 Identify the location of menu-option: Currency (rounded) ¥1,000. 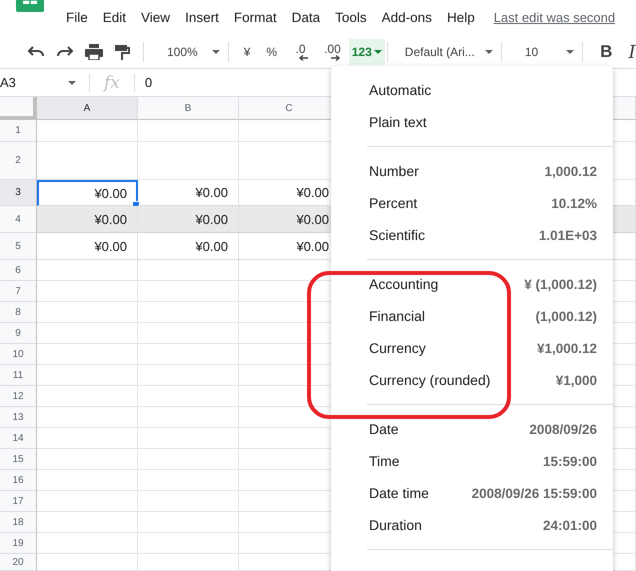
(472, 380).